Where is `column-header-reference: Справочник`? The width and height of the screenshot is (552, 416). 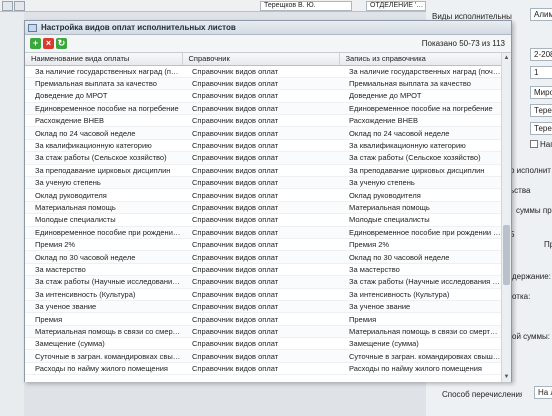 column-header-reference: Справочник is located at coordinates (261, 59).